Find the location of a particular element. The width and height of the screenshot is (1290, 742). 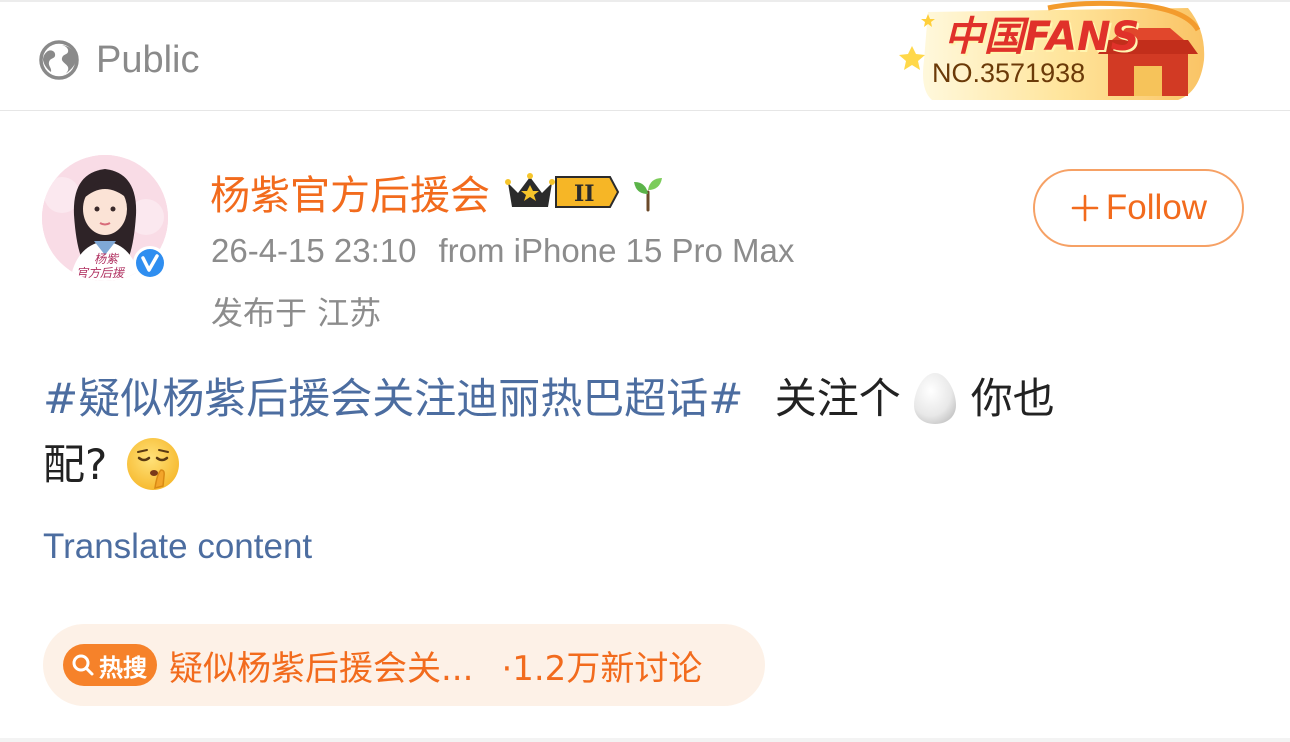

egg-icon is located at coordinates (934, 398).